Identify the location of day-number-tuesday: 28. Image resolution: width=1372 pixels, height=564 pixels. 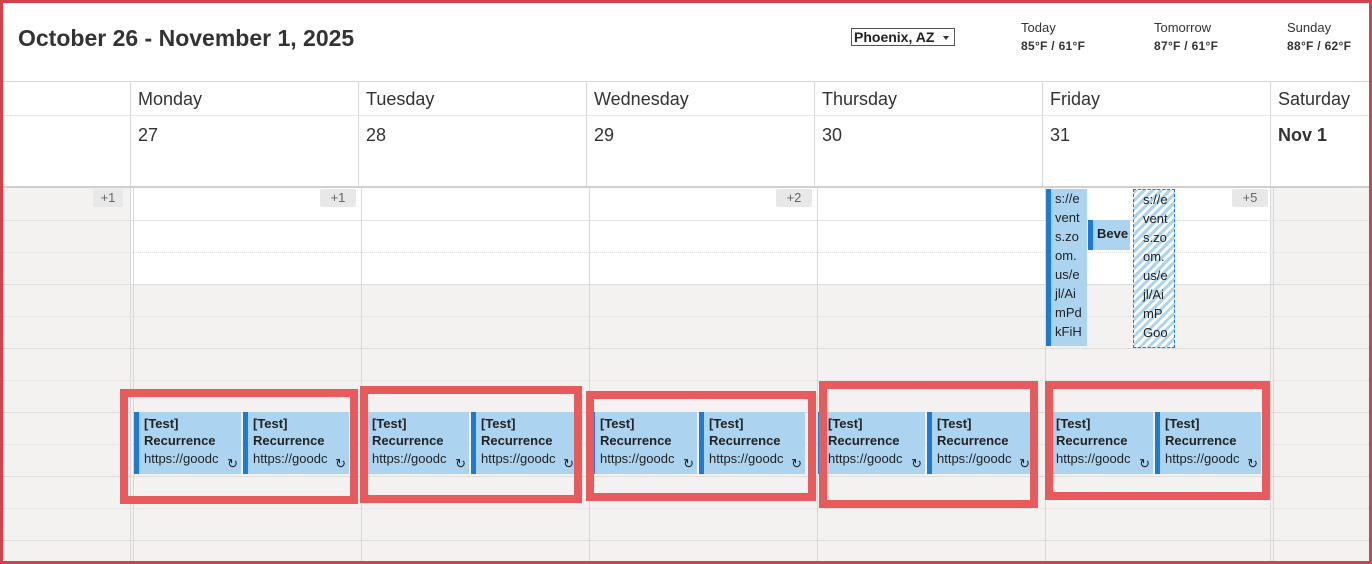
(376, 135).